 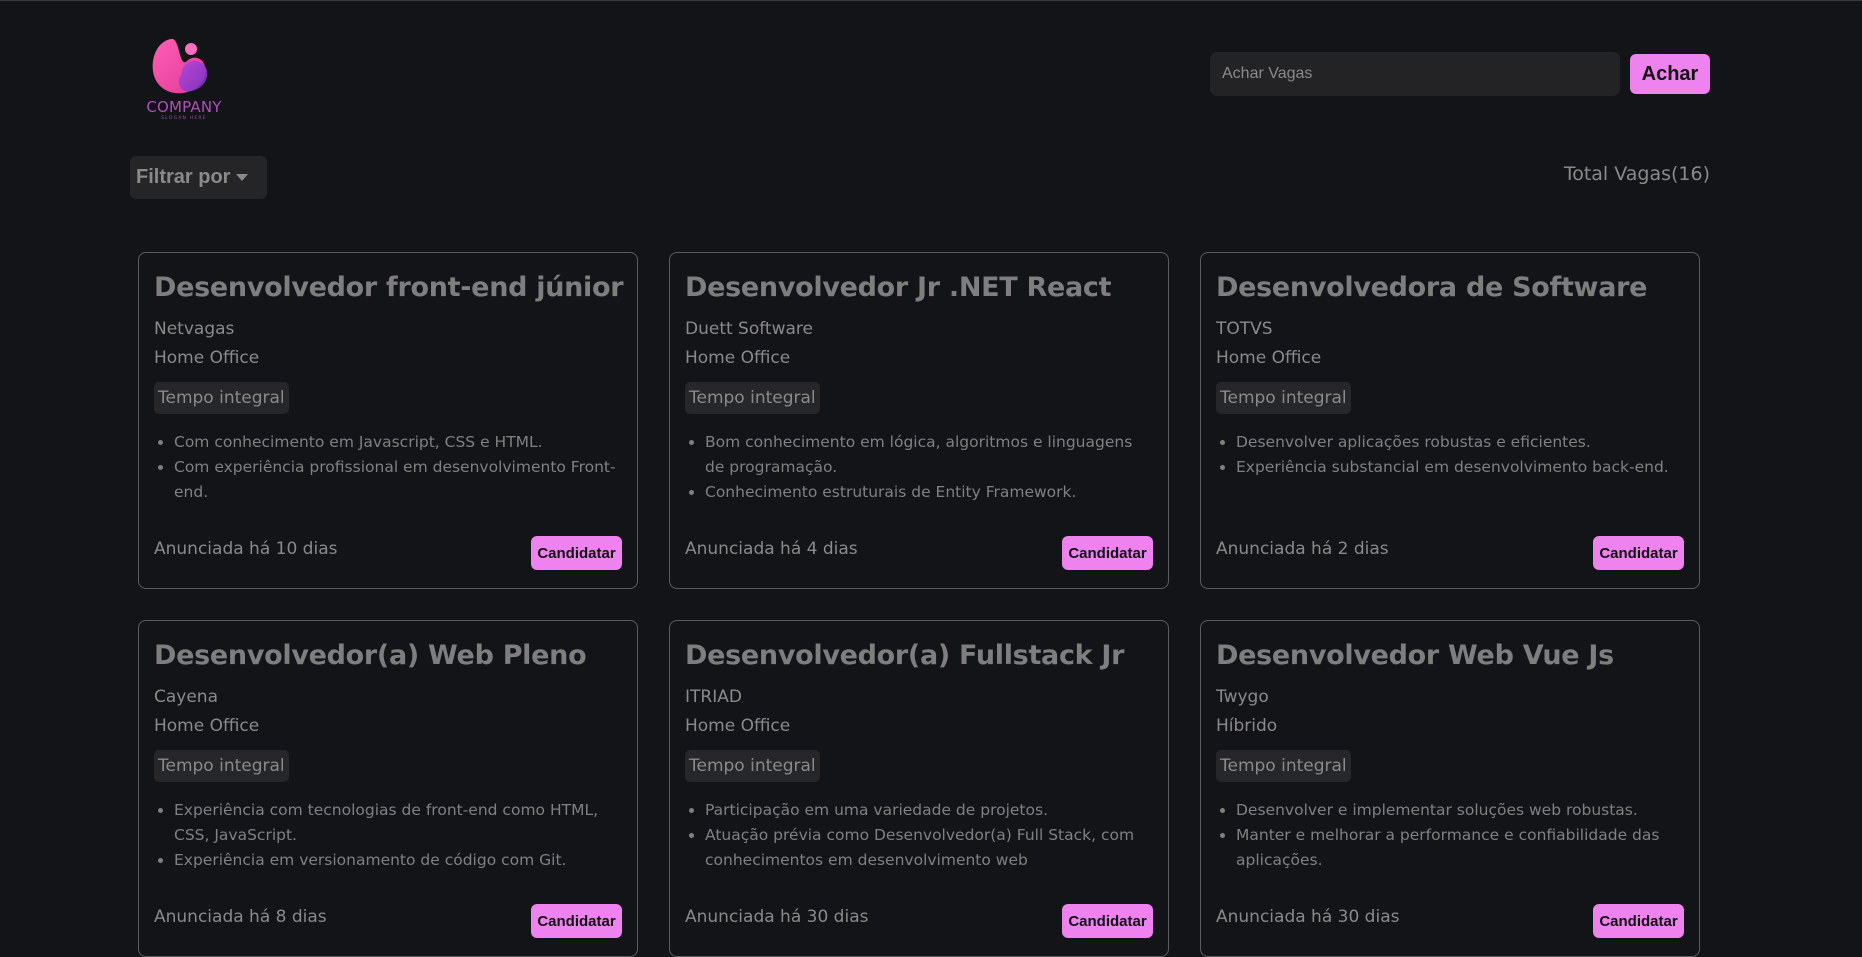 What do you see at coordinates (183, 177) in the screenshot?
I see `filter-label: Filtrar por` at bounding box center [183, 177].